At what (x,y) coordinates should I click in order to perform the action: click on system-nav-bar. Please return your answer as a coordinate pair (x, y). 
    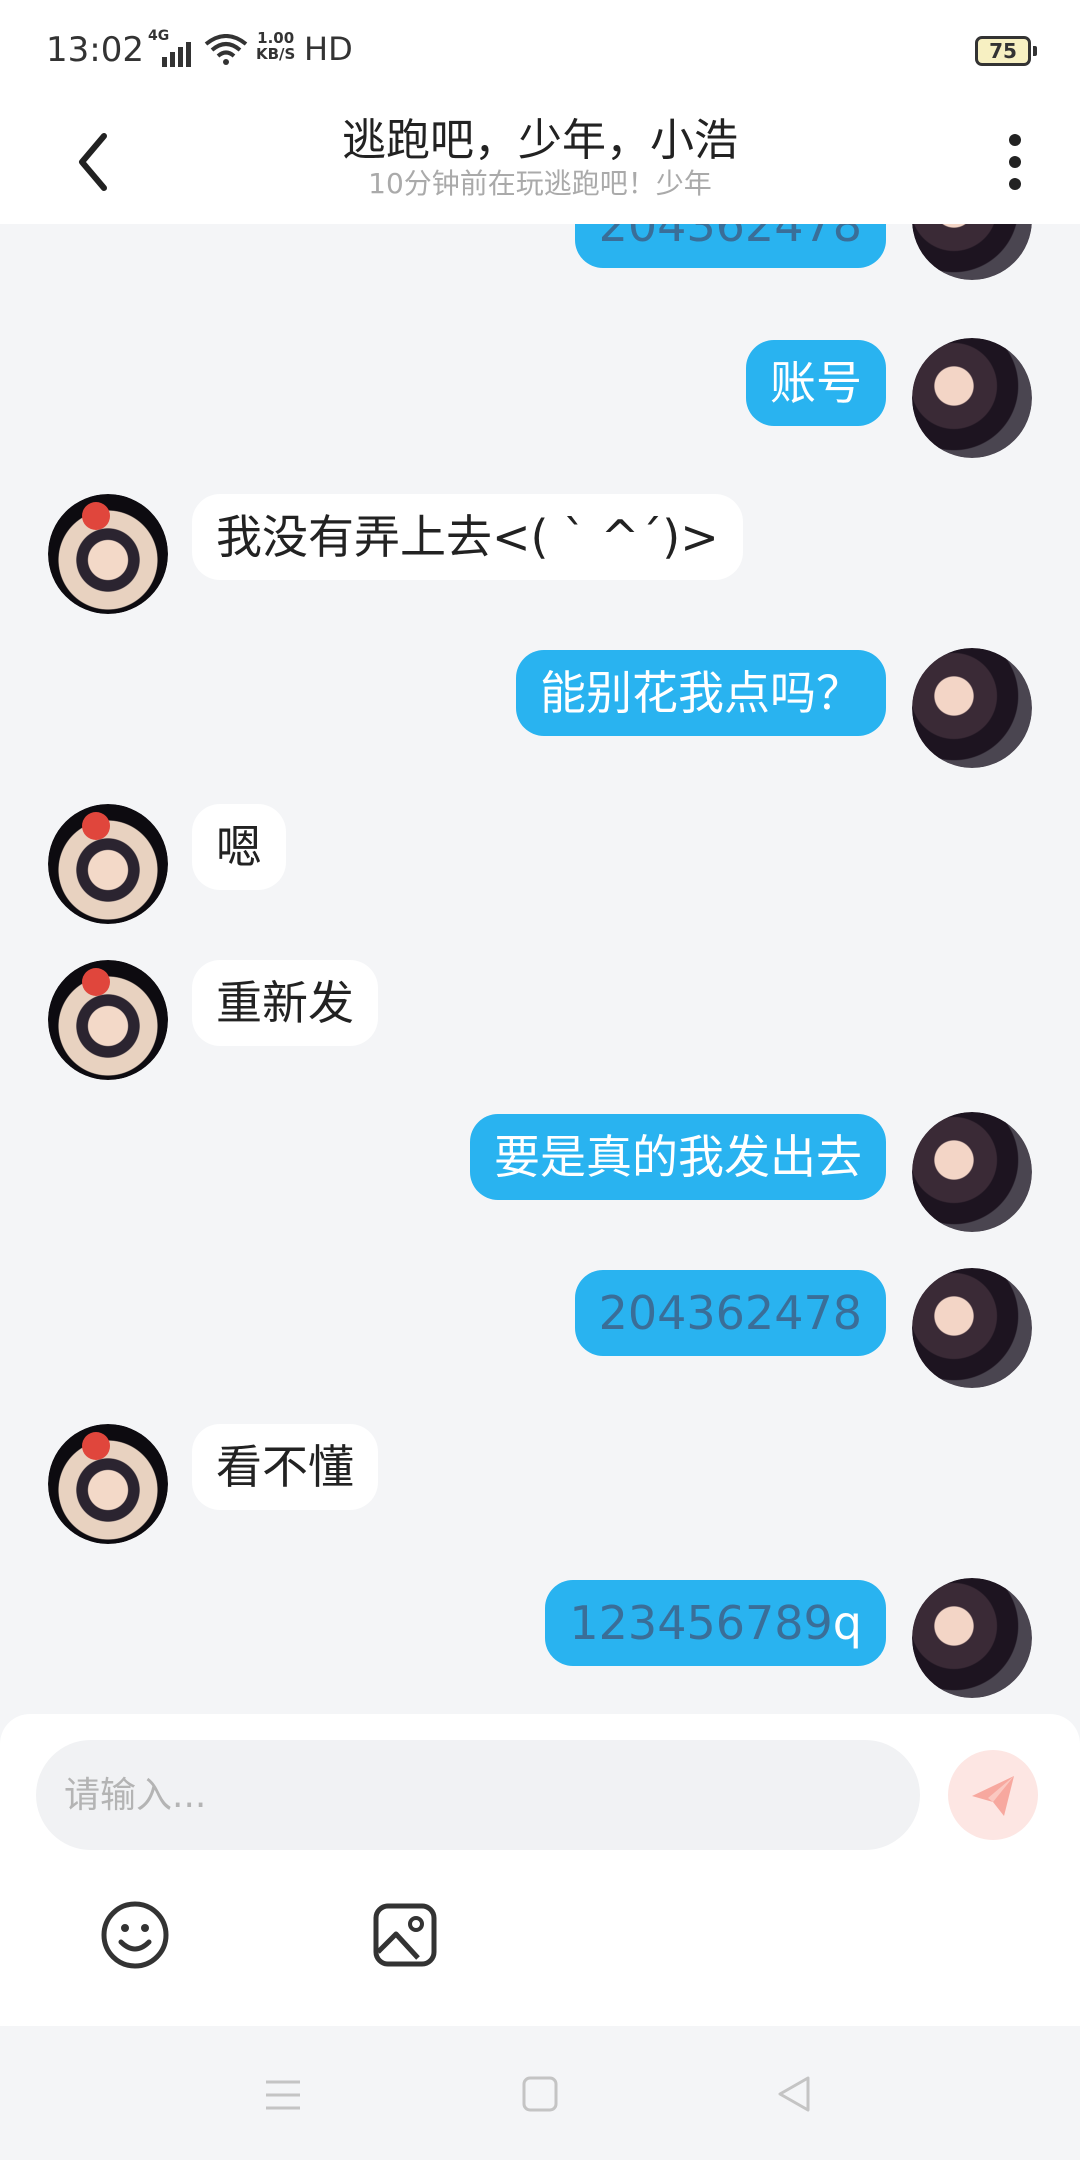
    Looking at the image, I should click on (540, 2093).